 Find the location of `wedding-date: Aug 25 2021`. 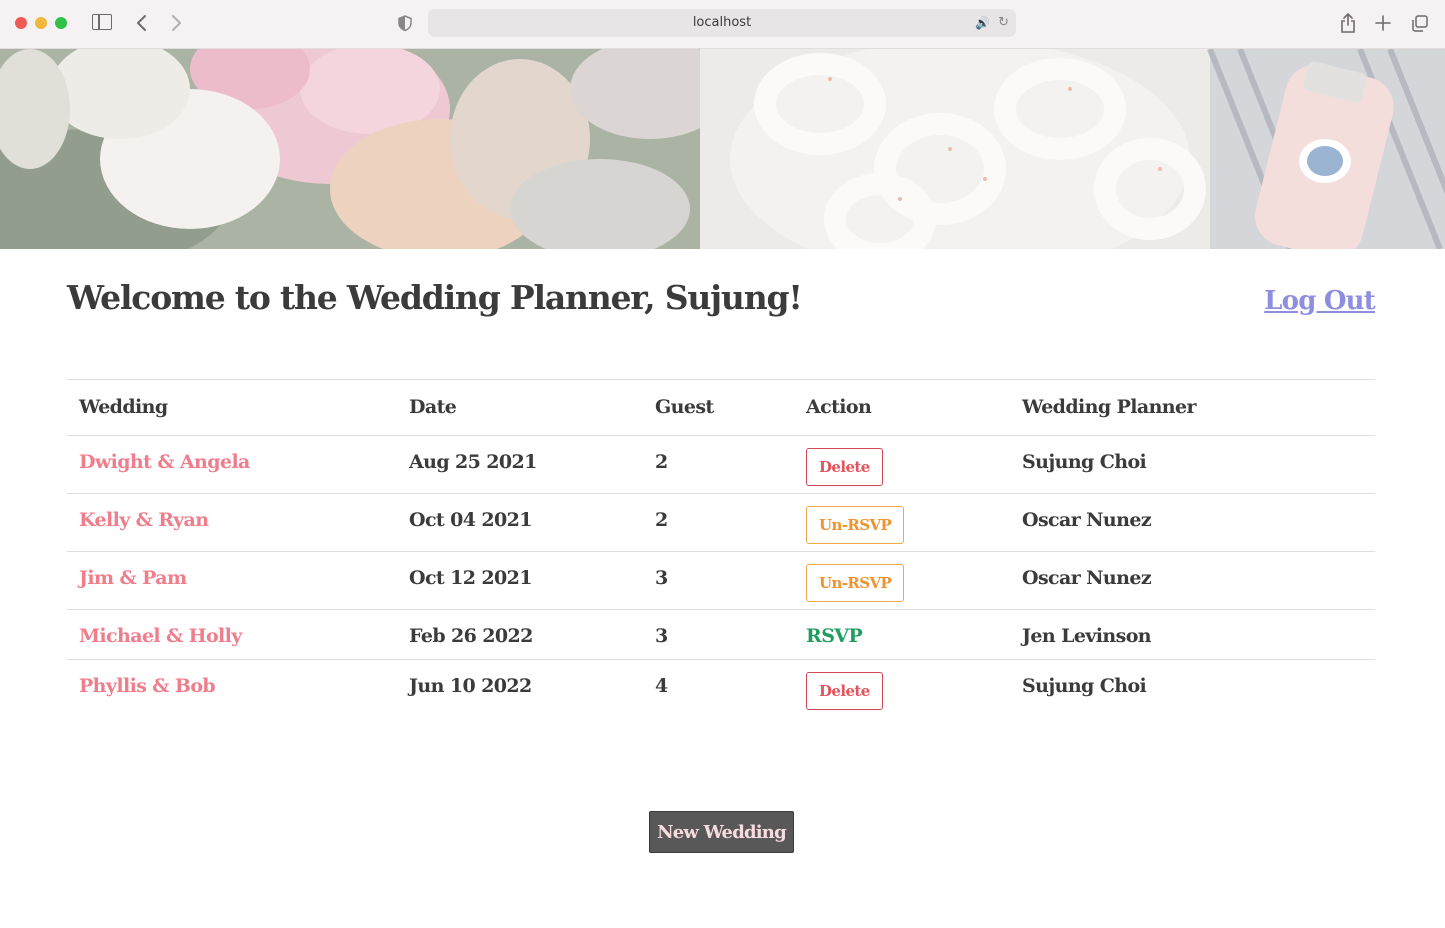

wedding-date: Aug 25 2021 is located at coordinates (520, 464).